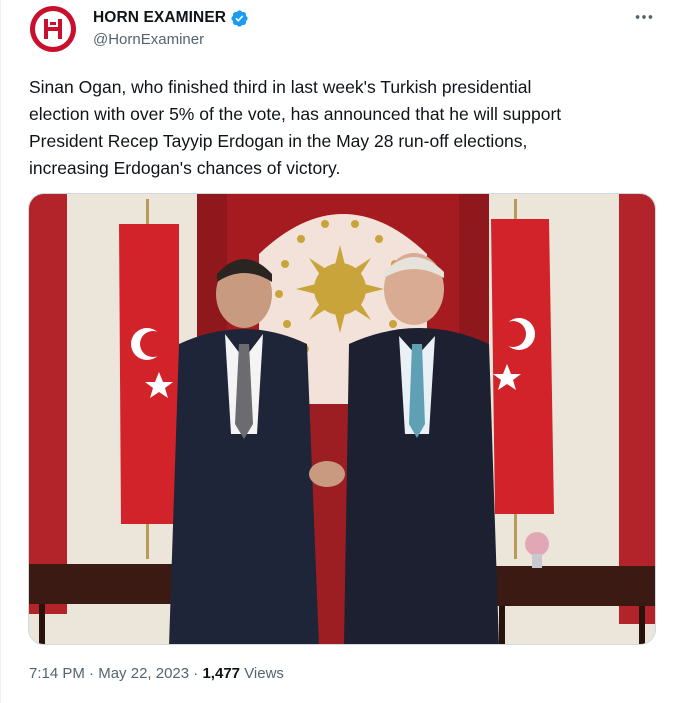  Describe the element at coordinates (143, 673) in the screenshot. I see `tweet-date: May 22, 2023` at that location.